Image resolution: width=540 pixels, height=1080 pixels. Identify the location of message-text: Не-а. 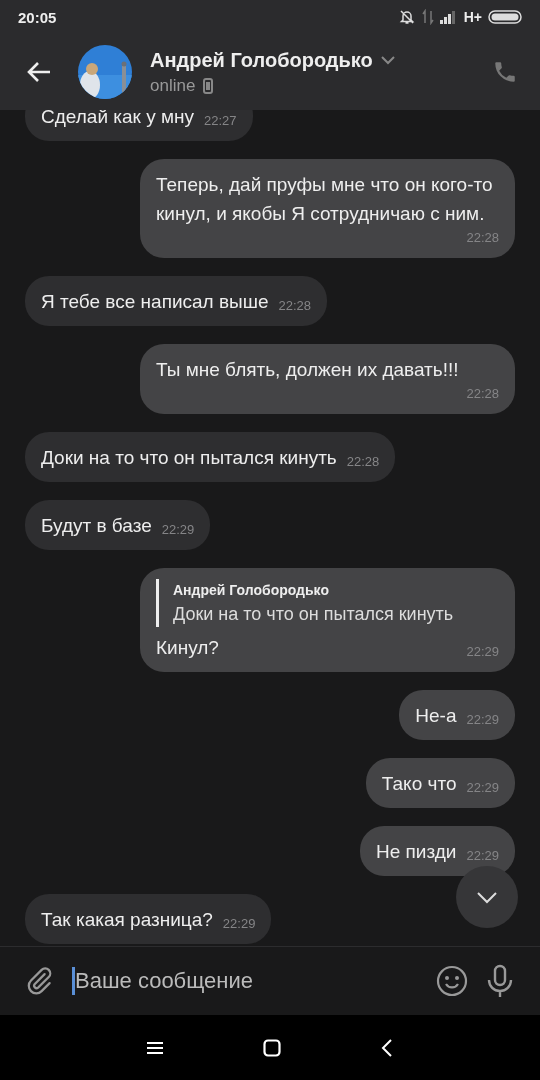
(436, 716).